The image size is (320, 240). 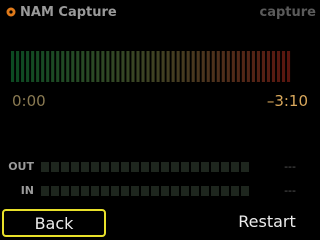 What do you see at coordinates (68, 12) in the screenshot?
I see `app-title: NAM Capture` at bounding box center [68, 12].